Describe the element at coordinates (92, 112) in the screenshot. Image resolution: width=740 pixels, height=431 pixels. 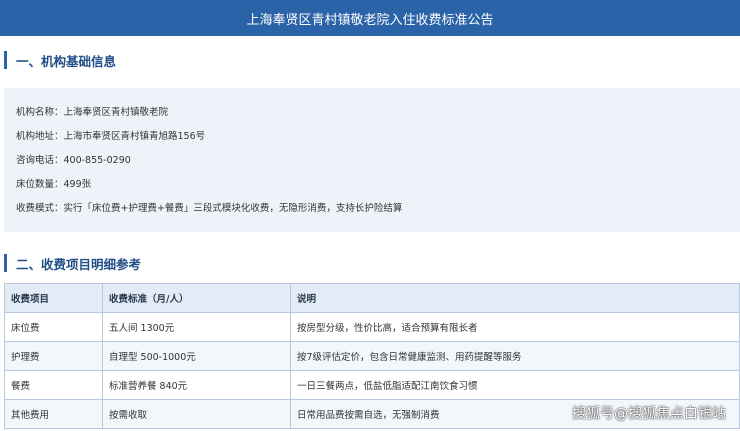
I see `info-row-name: 机构名称：上海奉贤区青村镇敬老院` at that location.